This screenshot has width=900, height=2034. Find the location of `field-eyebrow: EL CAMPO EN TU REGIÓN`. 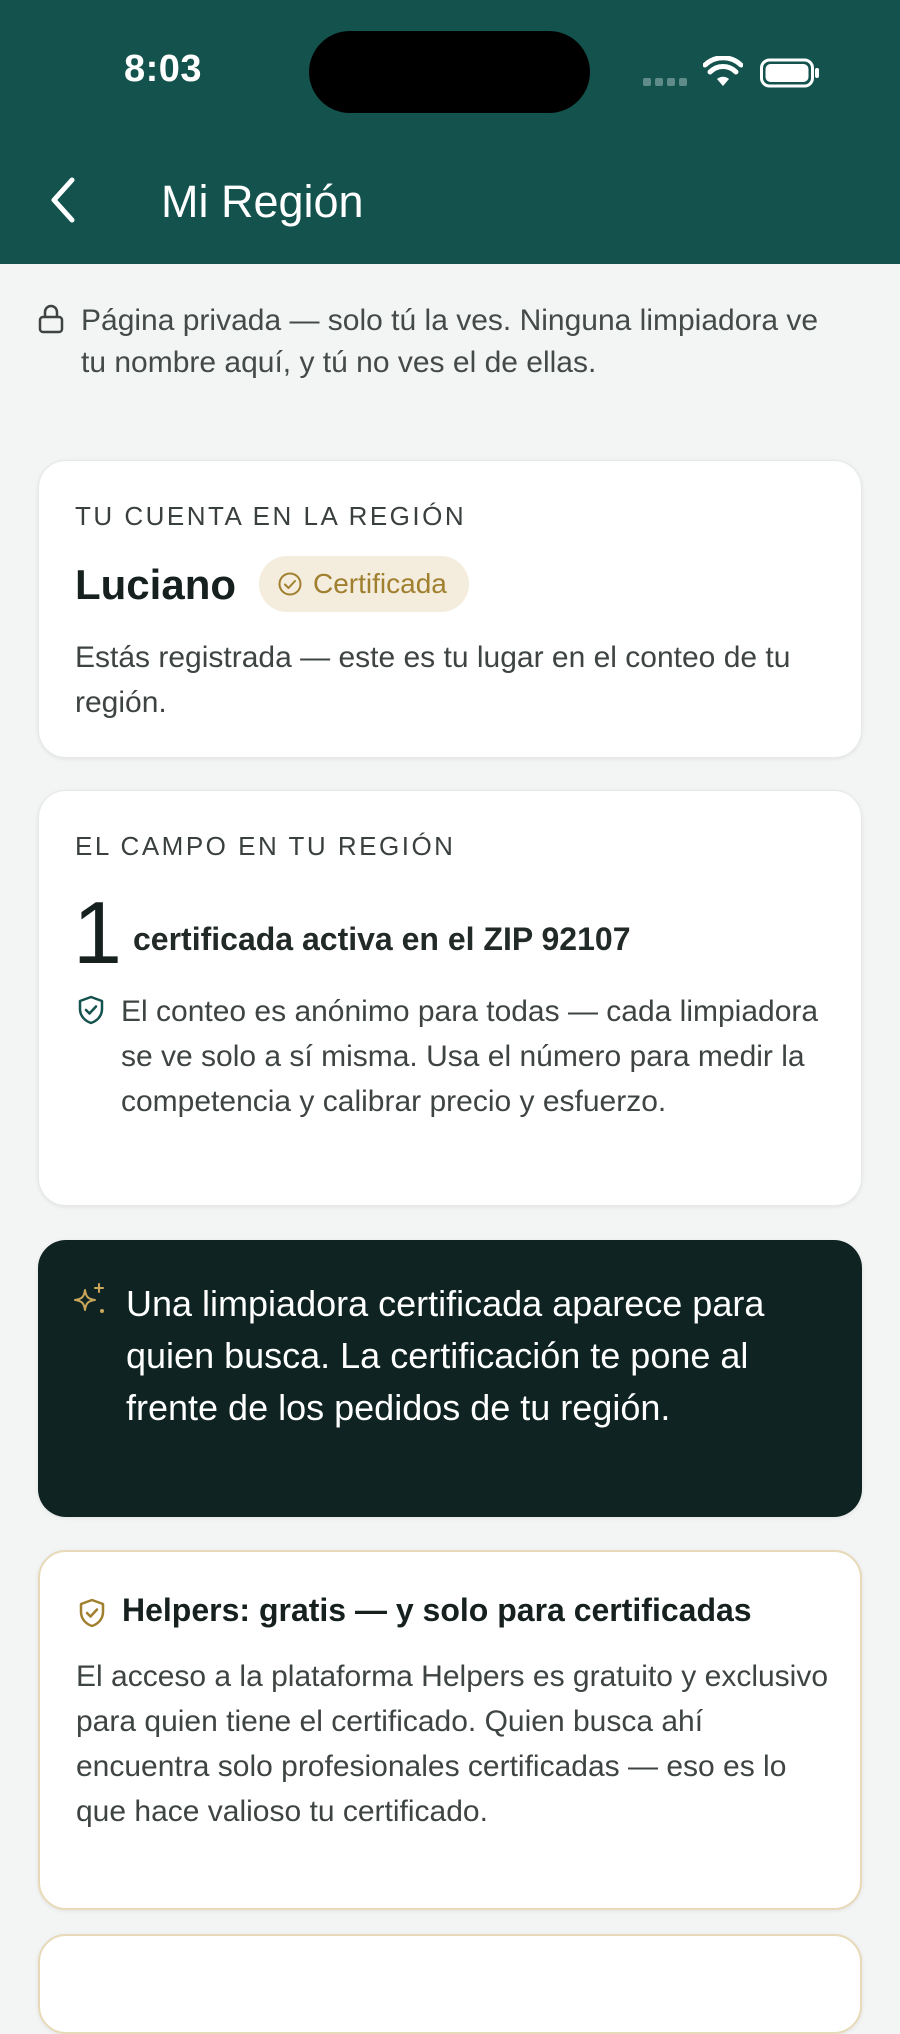

field-eyebrow: EL CAMPO EN TU REGIÓN is located at coordinates (265, 846).